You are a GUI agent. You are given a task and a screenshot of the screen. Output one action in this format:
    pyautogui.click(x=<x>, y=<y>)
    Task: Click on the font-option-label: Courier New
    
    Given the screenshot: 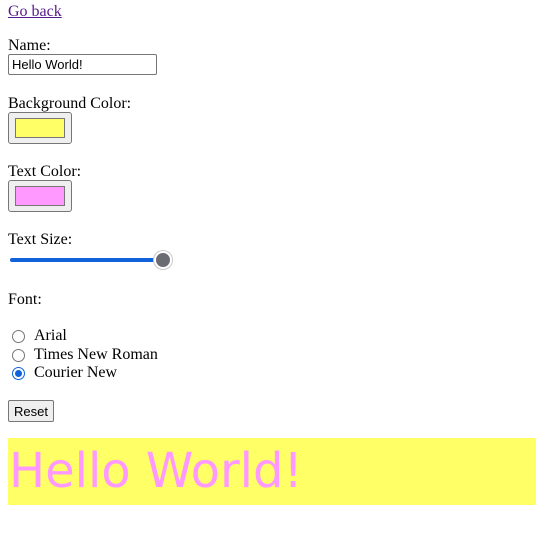 What is the action you would take?
    pyautogui.click(x=76, y=372)
    